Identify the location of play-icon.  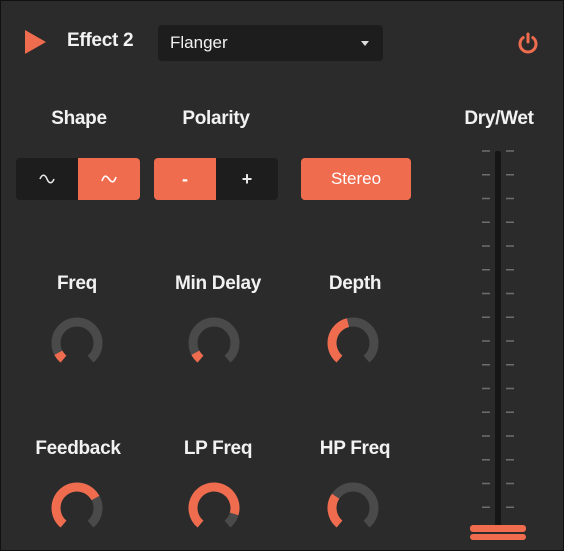
(35, 42).